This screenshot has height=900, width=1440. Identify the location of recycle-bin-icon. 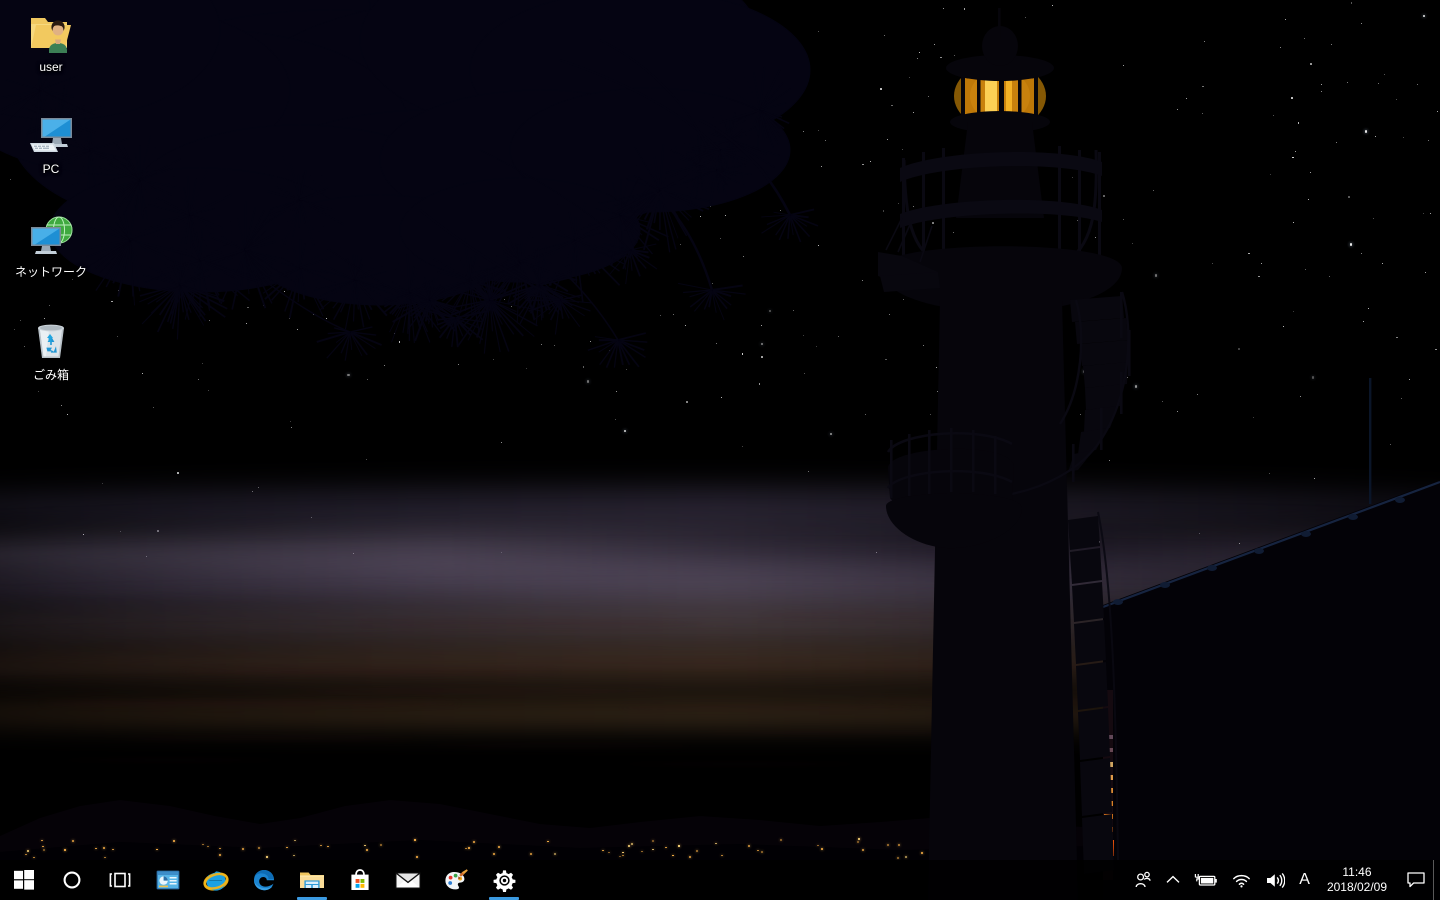
(51, 340).